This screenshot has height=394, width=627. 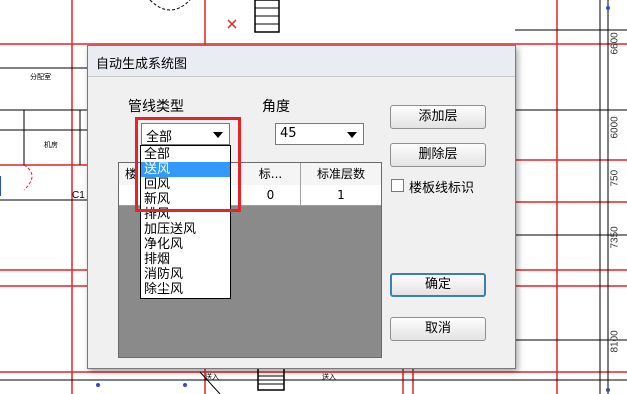 I want to click on cancel-button: 取消, so click(x=438, y=329).